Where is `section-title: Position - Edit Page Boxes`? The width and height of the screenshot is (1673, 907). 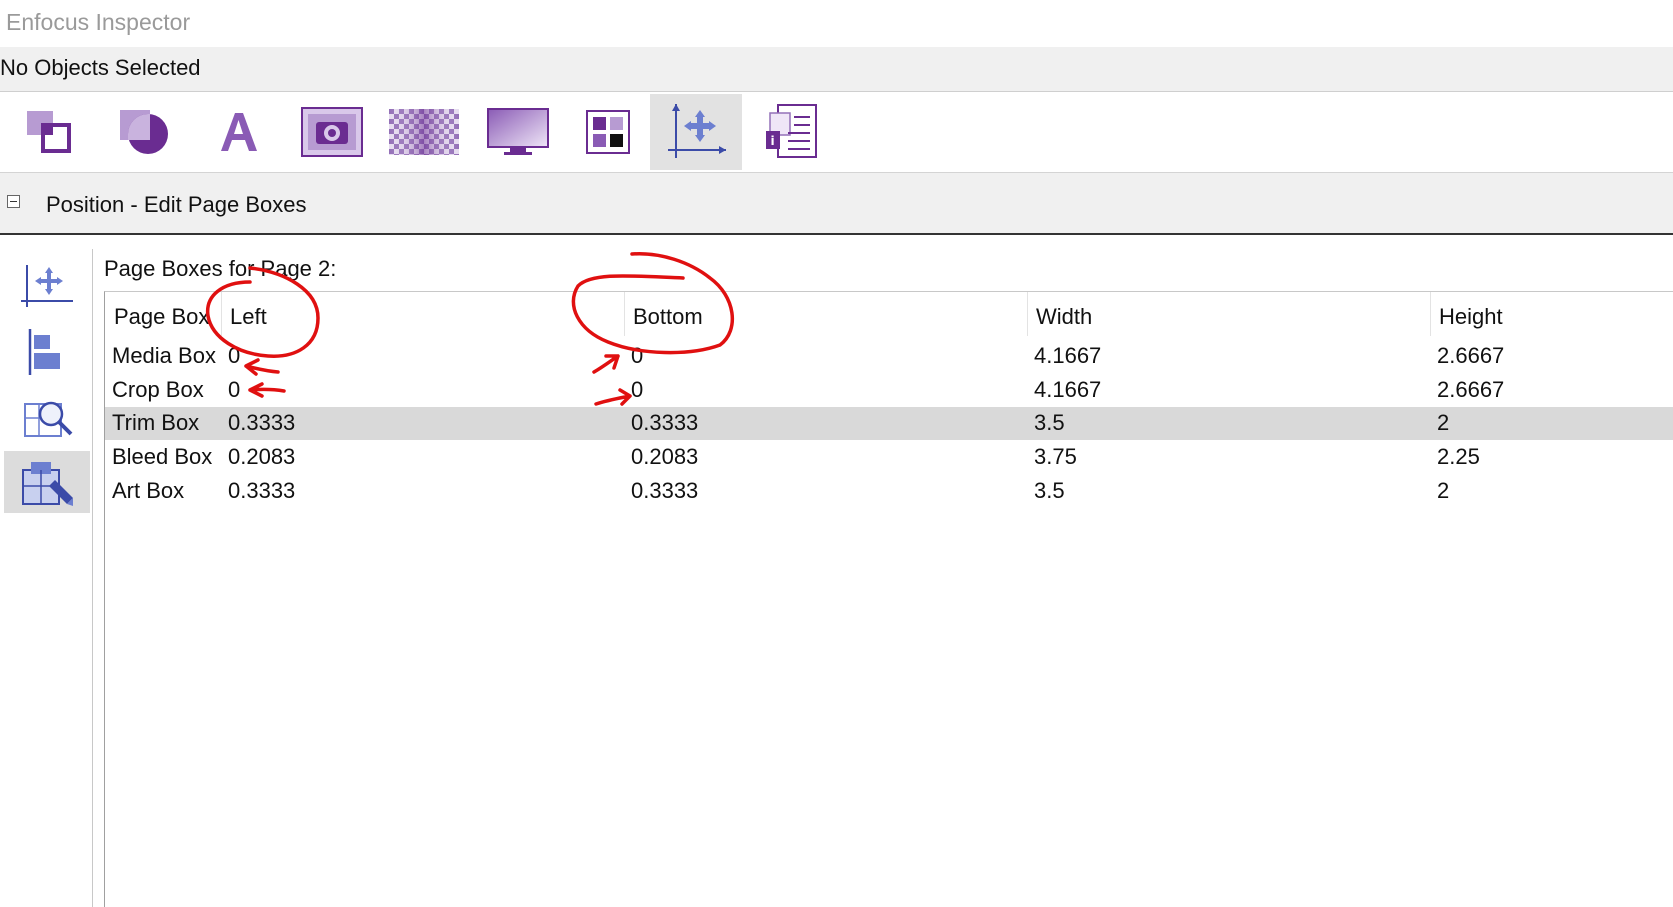
section-title: Position - Edit Page Boxes is located at coordinates (176, 204).